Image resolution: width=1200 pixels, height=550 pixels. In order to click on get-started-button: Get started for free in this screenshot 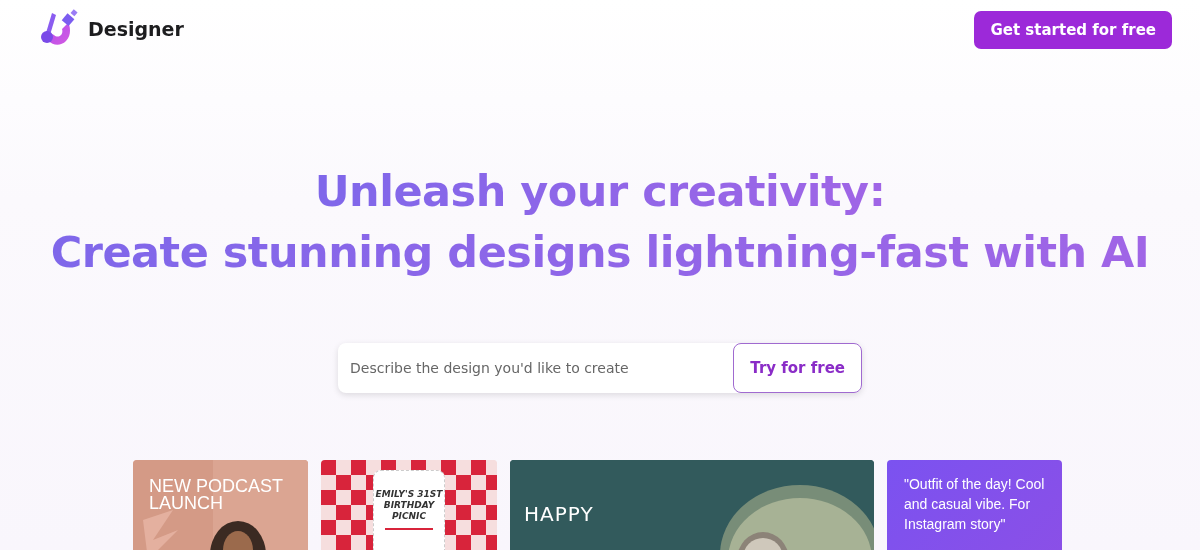, I will do `click(1073, 30)`.